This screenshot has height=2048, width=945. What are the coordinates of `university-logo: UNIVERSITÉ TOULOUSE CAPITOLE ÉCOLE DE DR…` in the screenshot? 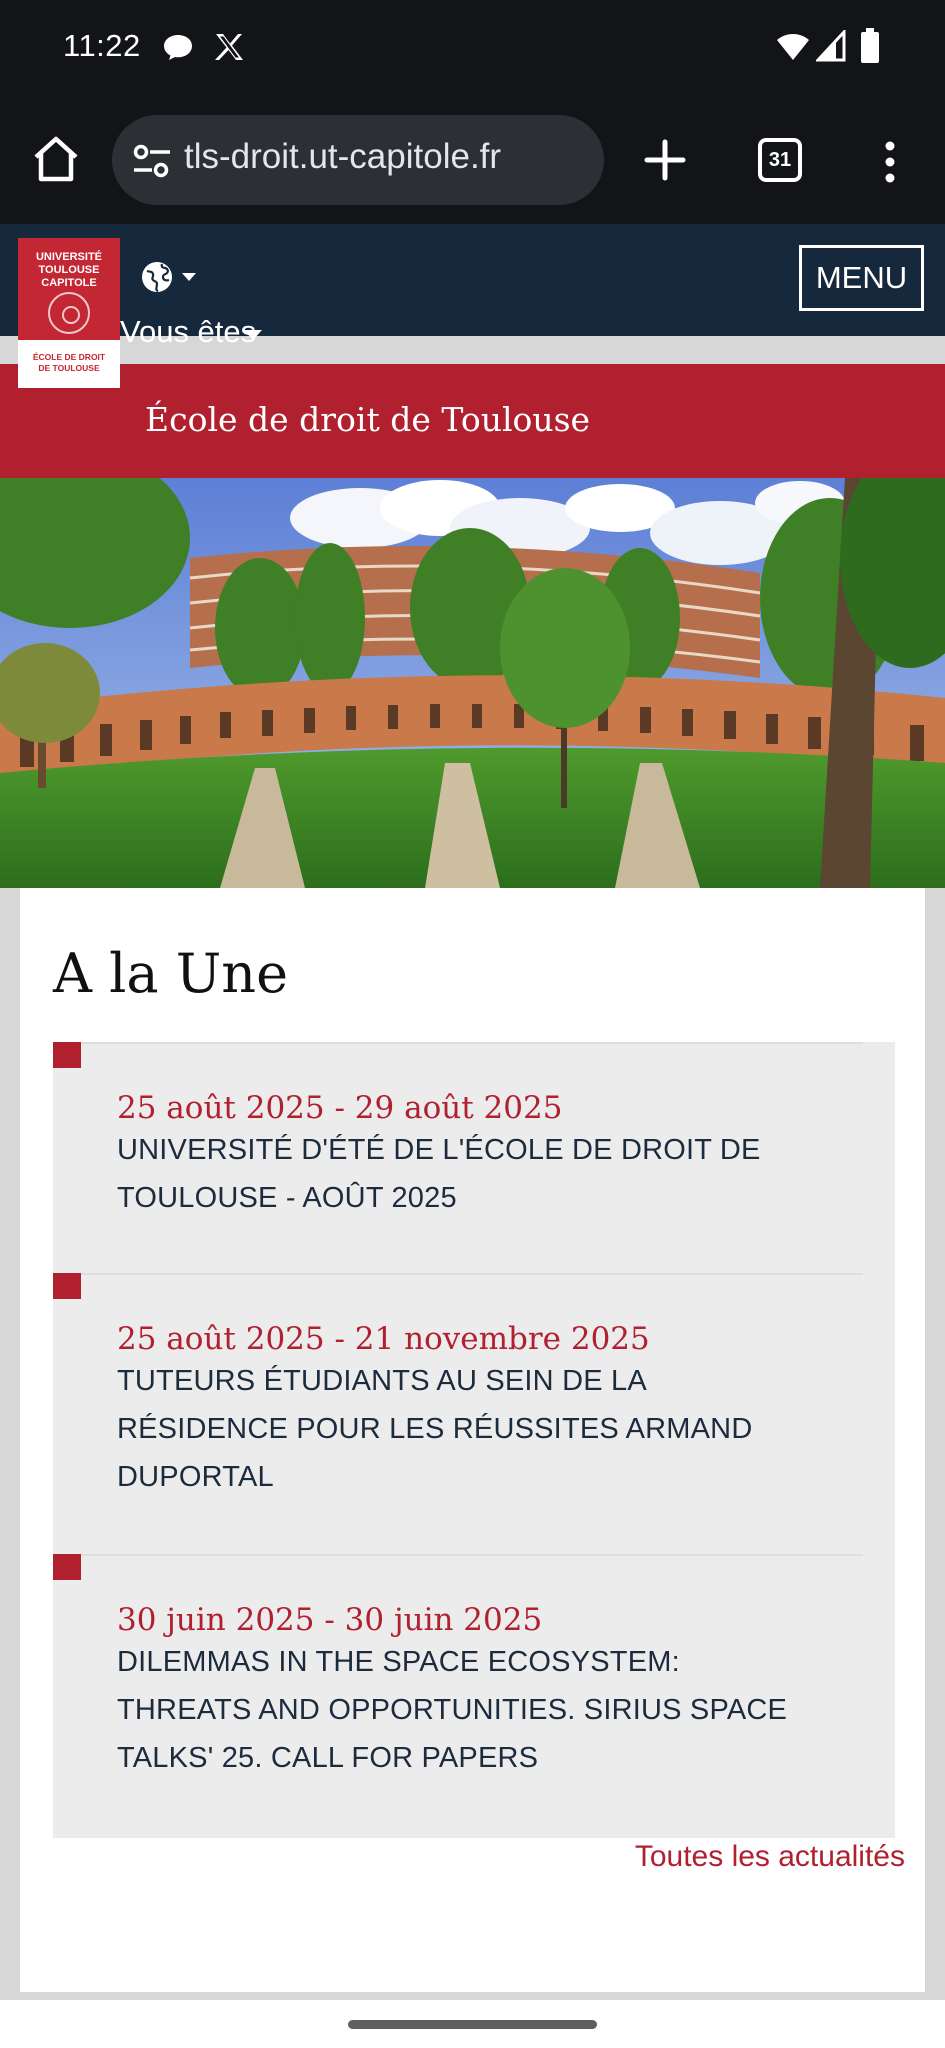 It's located at (69, 313).